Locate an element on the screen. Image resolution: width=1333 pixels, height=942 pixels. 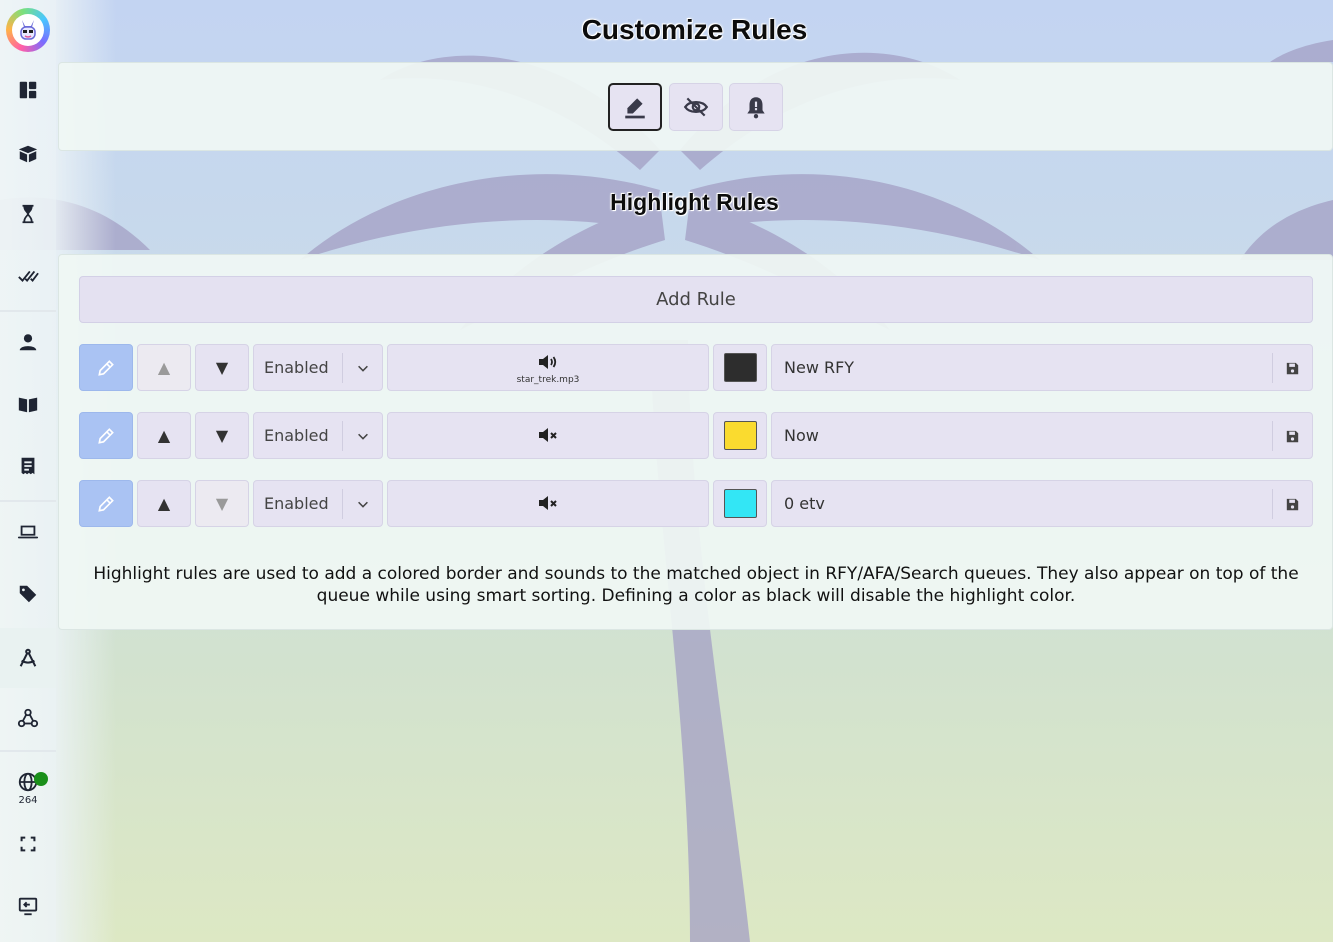
highlight-pen-icon is located at coordinates (635, 108).